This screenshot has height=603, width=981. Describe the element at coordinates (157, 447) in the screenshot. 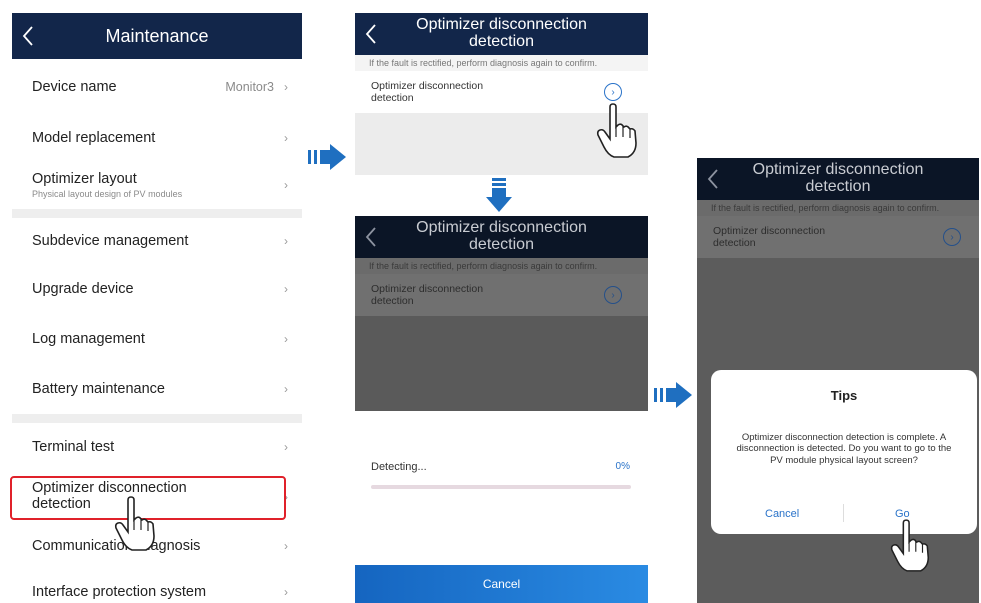

I see `list-item-terminal-test: Terminal test ›` at that location.